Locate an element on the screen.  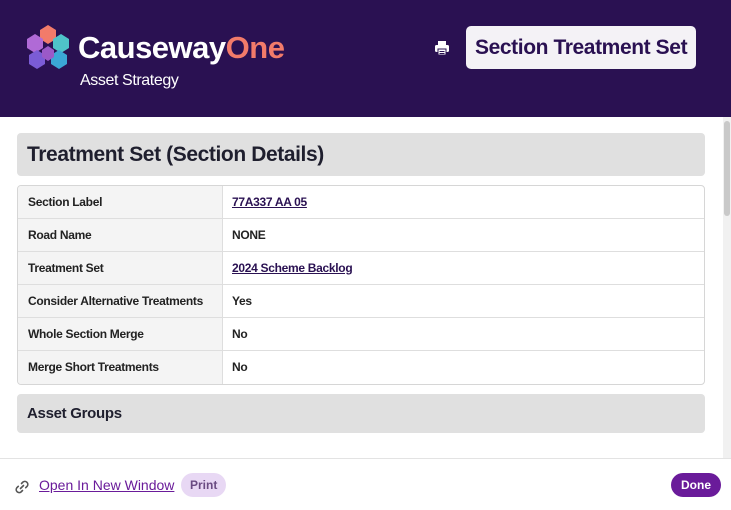
brand-primary: Causeway is located at coordinates (152, 47).